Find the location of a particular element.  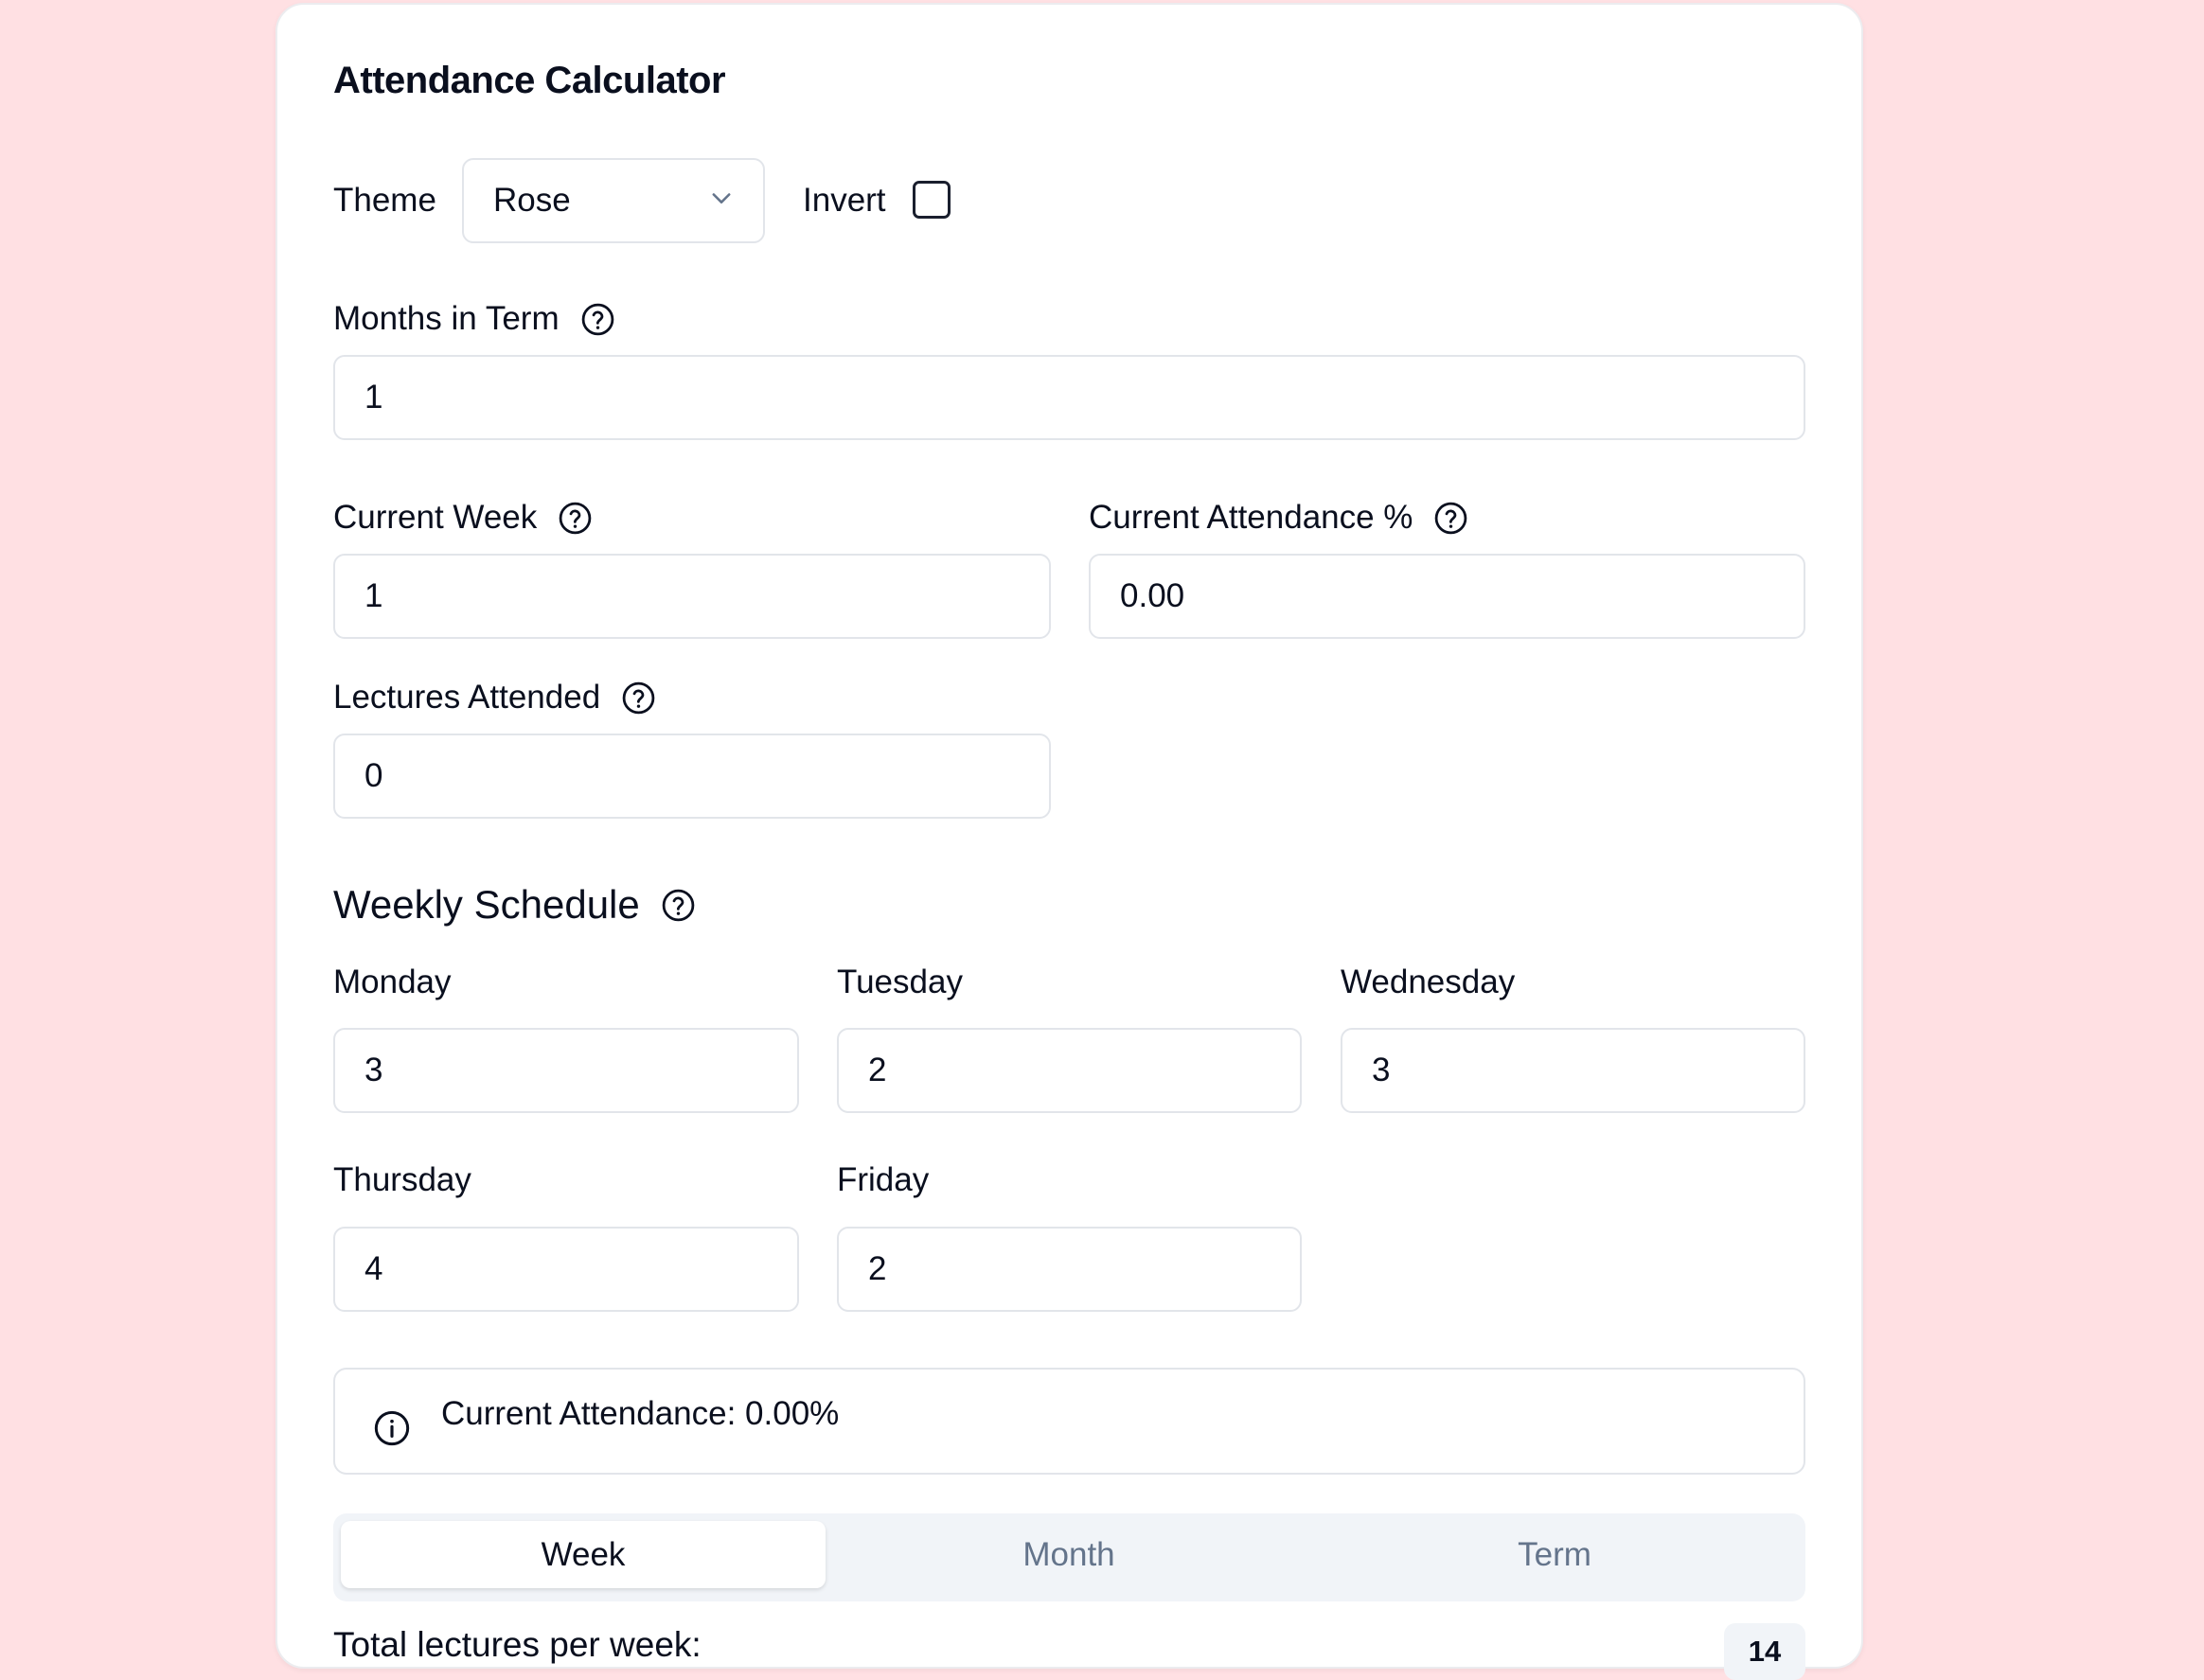

months-in-term-value: 1 is located at coordinates (373, 397).